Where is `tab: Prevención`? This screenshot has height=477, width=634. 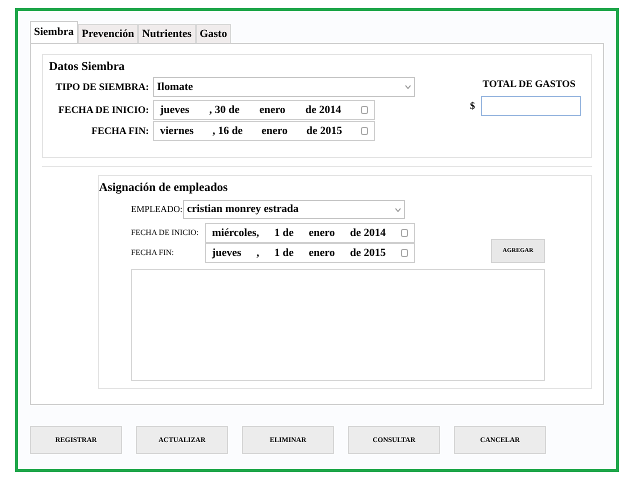 tab: Prevención is located at coordinates (108, 33).